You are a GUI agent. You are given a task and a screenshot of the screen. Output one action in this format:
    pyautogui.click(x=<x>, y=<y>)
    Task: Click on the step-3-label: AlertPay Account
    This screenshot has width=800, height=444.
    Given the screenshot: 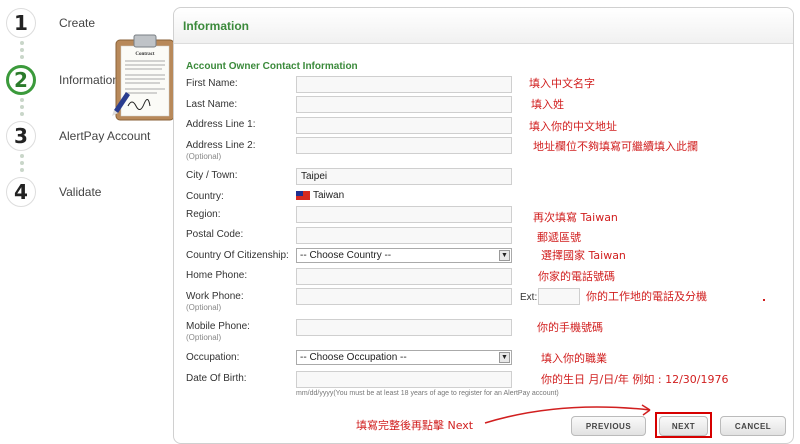 What is the action you would take?
    pyautogui.click(x=105, y=136)
    